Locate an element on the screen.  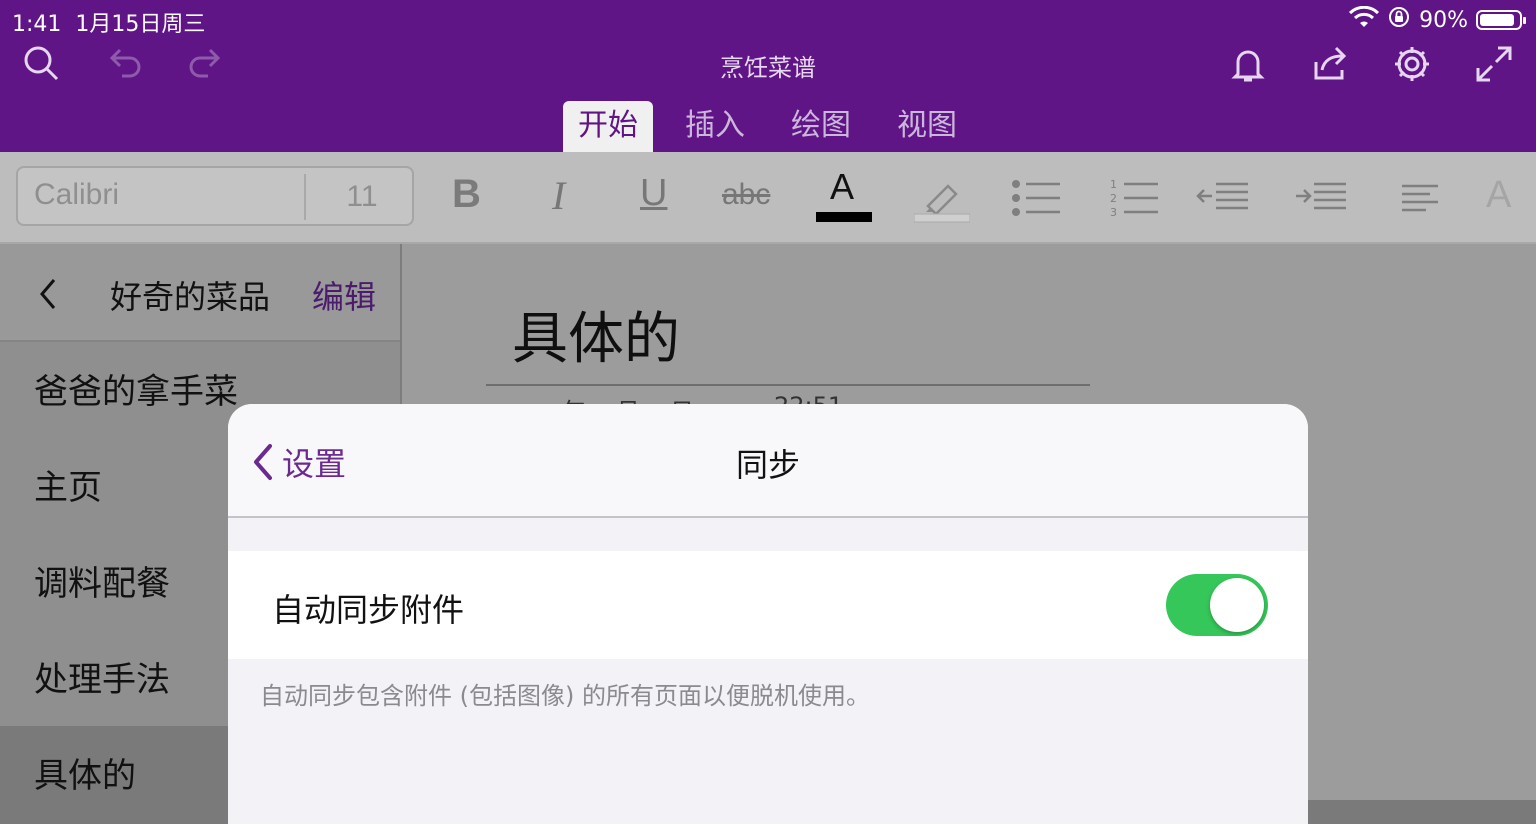
battery-fill is located at coordinates (1497, 20).